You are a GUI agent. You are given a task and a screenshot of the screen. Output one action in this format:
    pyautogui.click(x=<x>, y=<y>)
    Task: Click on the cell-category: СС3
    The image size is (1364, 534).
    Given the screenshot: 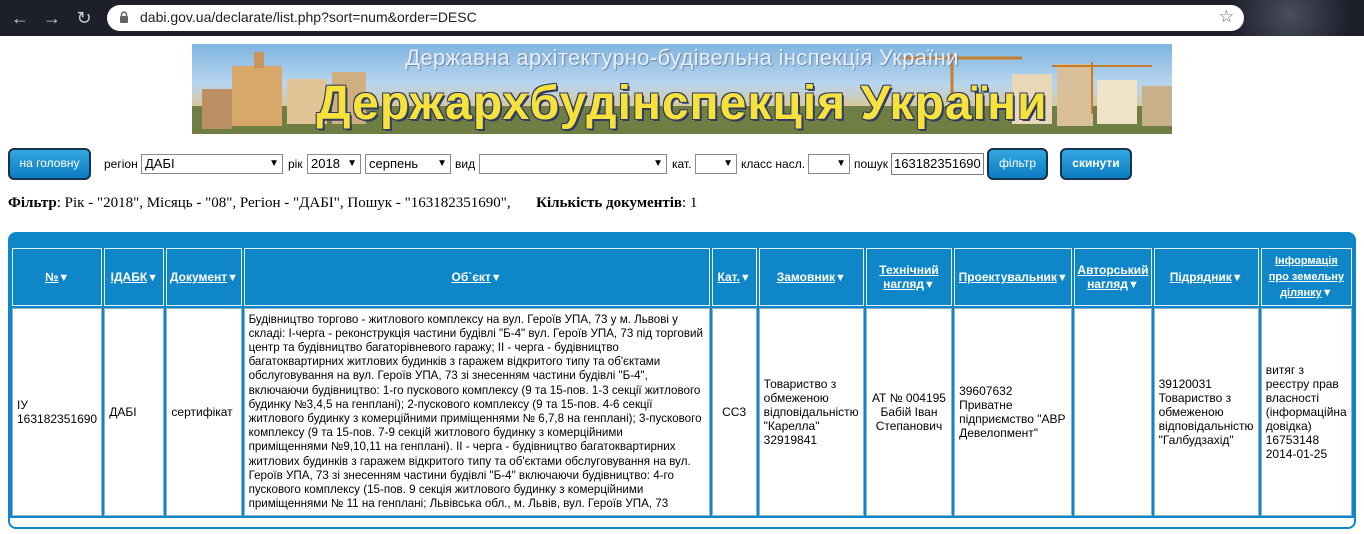 What is the action you would take?
    pyautogui.click(x=734, y=412)
    